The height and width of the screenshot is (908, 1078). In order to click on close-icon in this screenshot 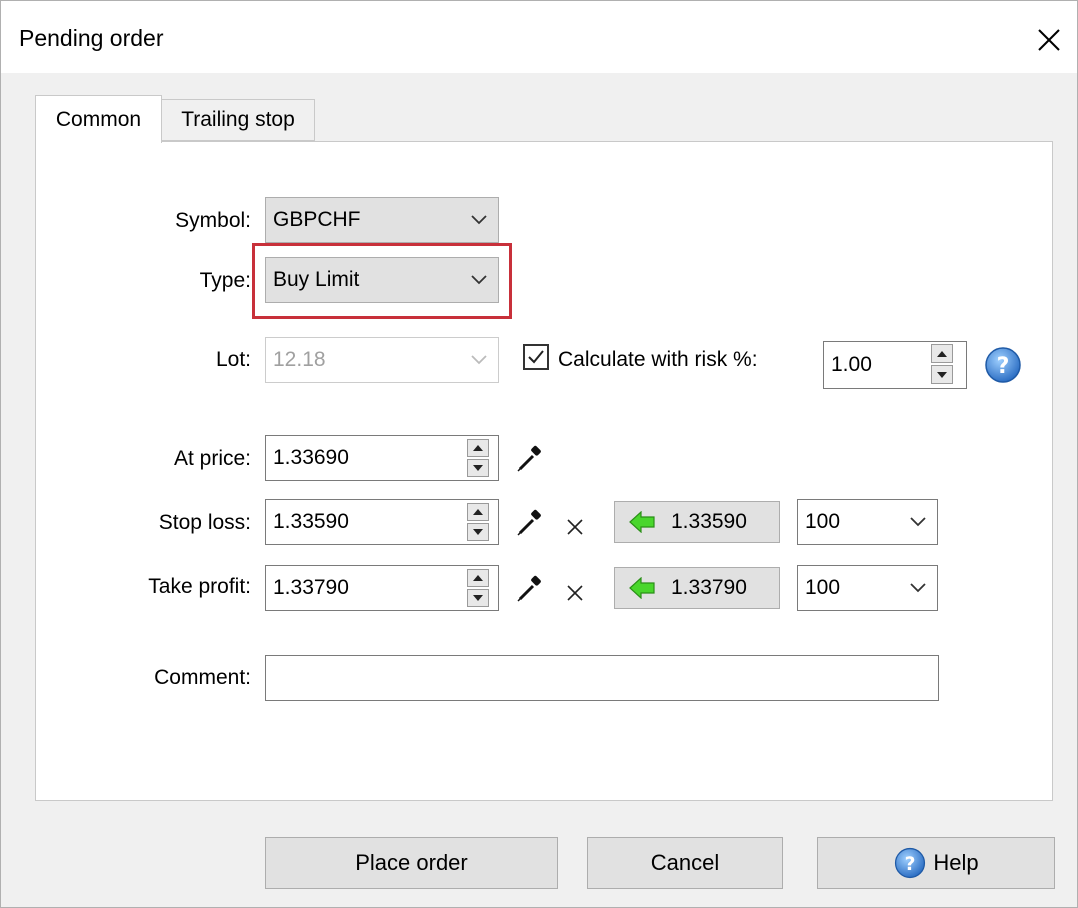, I will do `click(1049, 40)`.